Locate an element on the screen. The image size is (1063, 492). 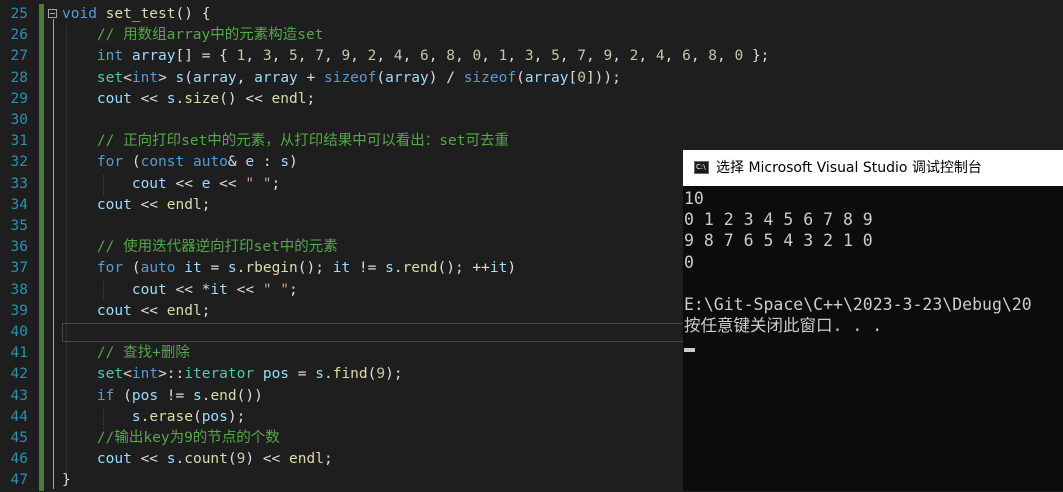
plain-token: . is located at coordinates (328, 374).